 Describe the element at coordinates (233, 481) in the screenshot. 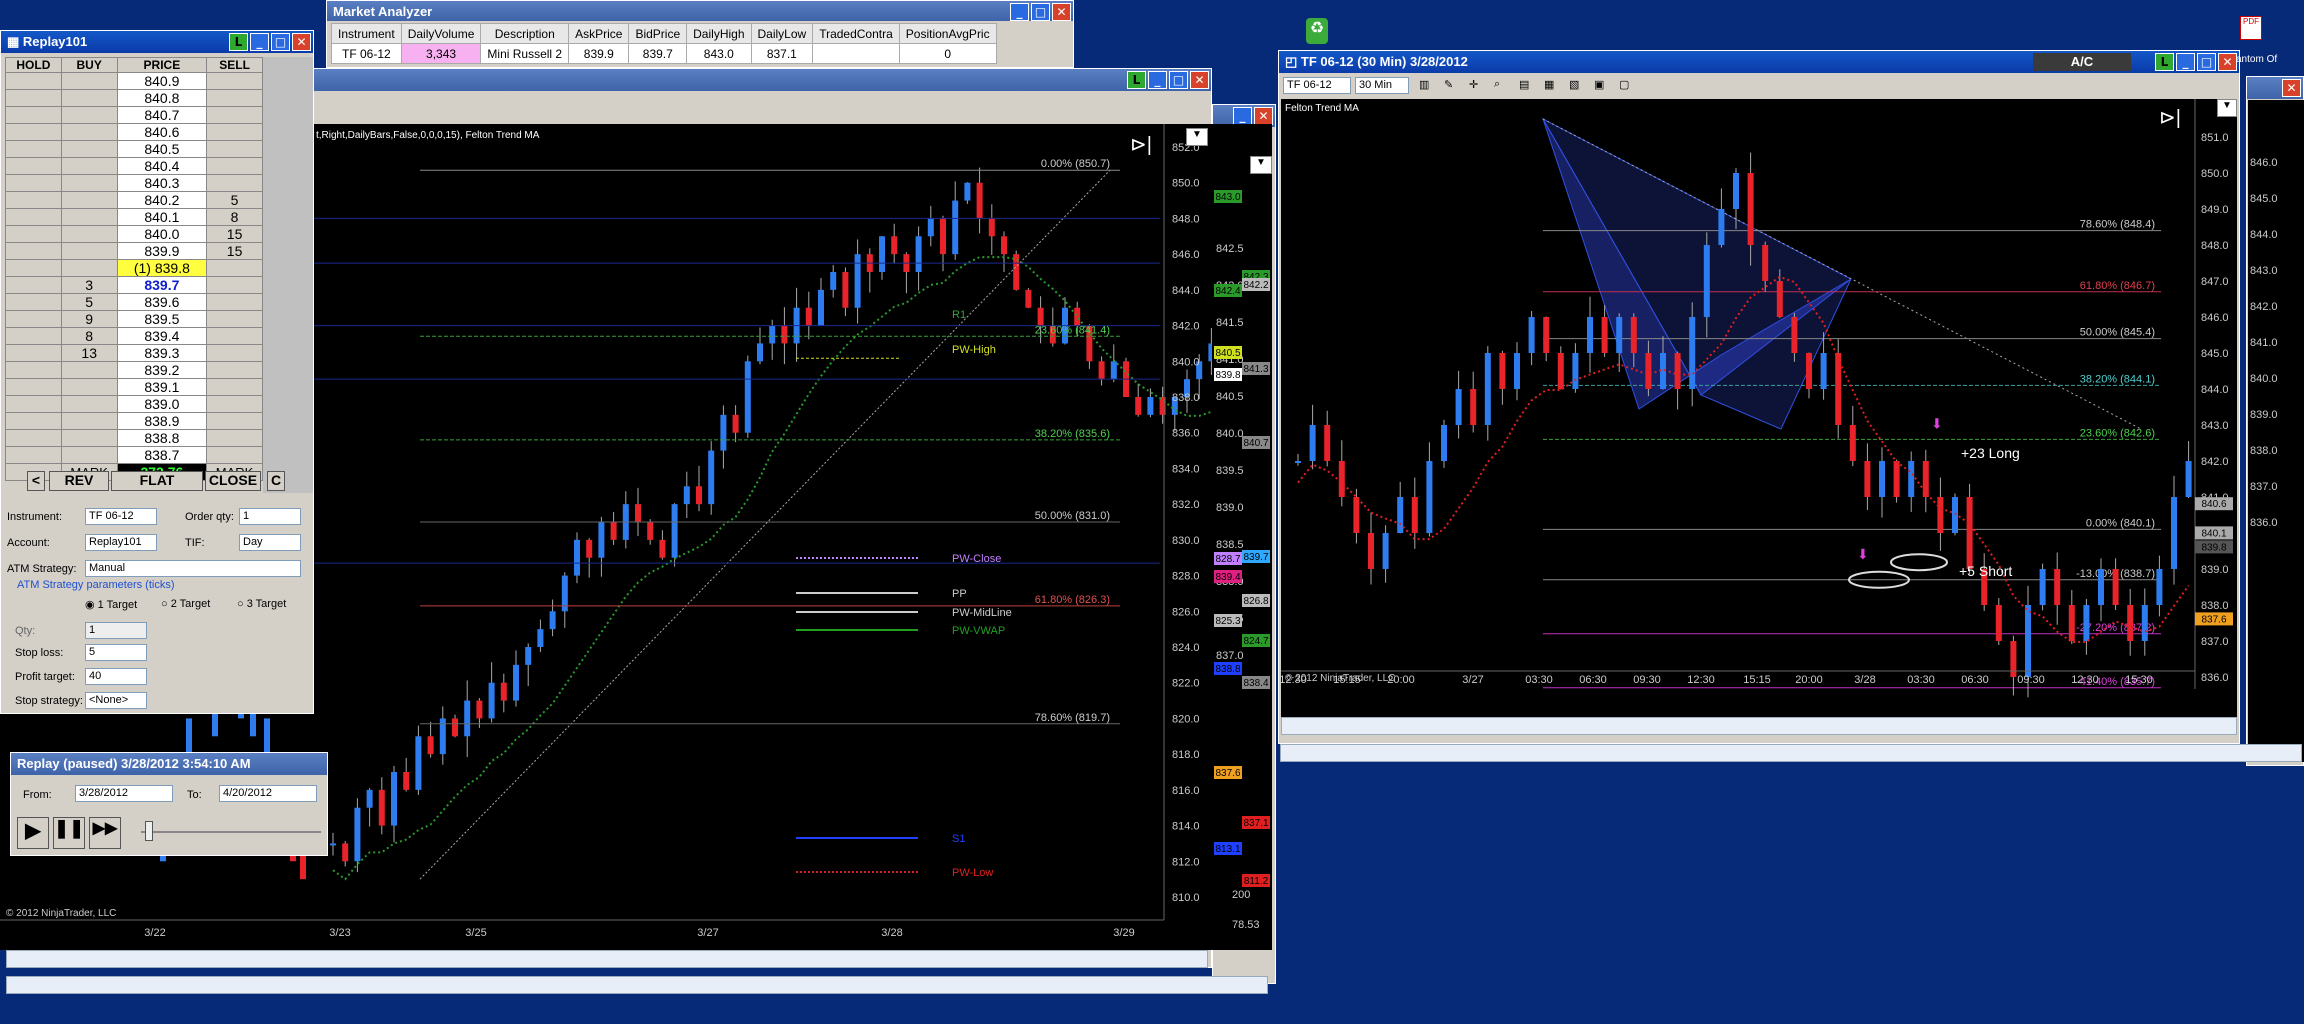

I see `close-position-button: CLOSE` at that location.